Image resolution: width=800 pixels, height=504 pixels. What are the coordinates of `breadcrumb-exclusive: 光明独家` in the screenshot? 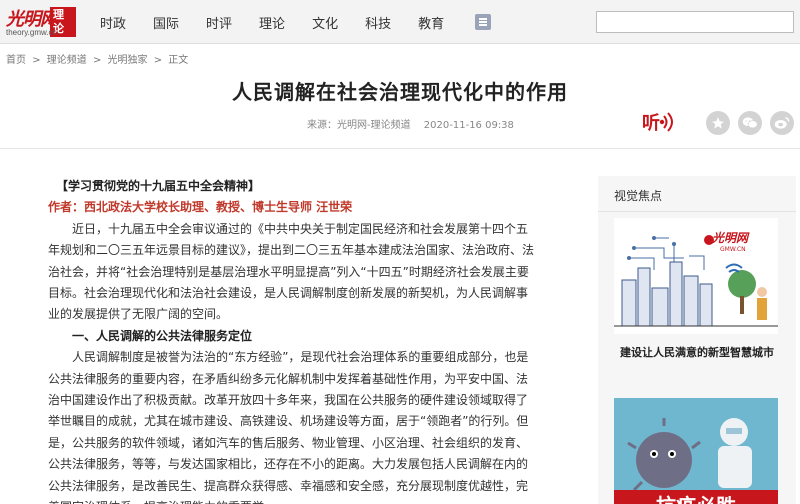 It's located at (128, 60).